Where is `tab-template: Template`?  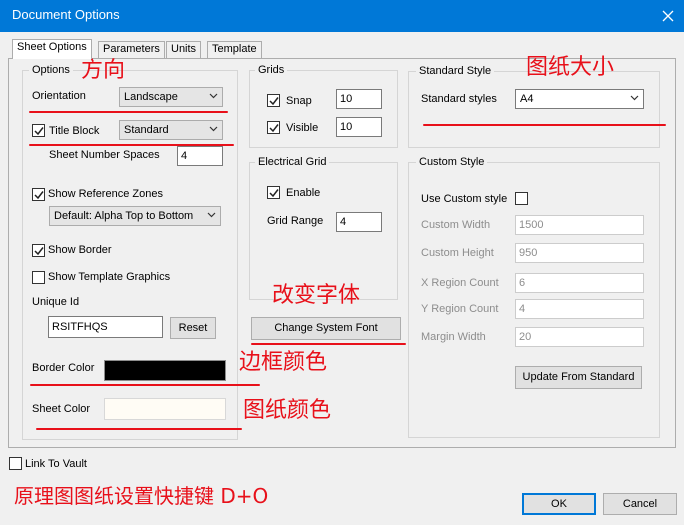 tab-template: Template is located at coordinates (234, 49).